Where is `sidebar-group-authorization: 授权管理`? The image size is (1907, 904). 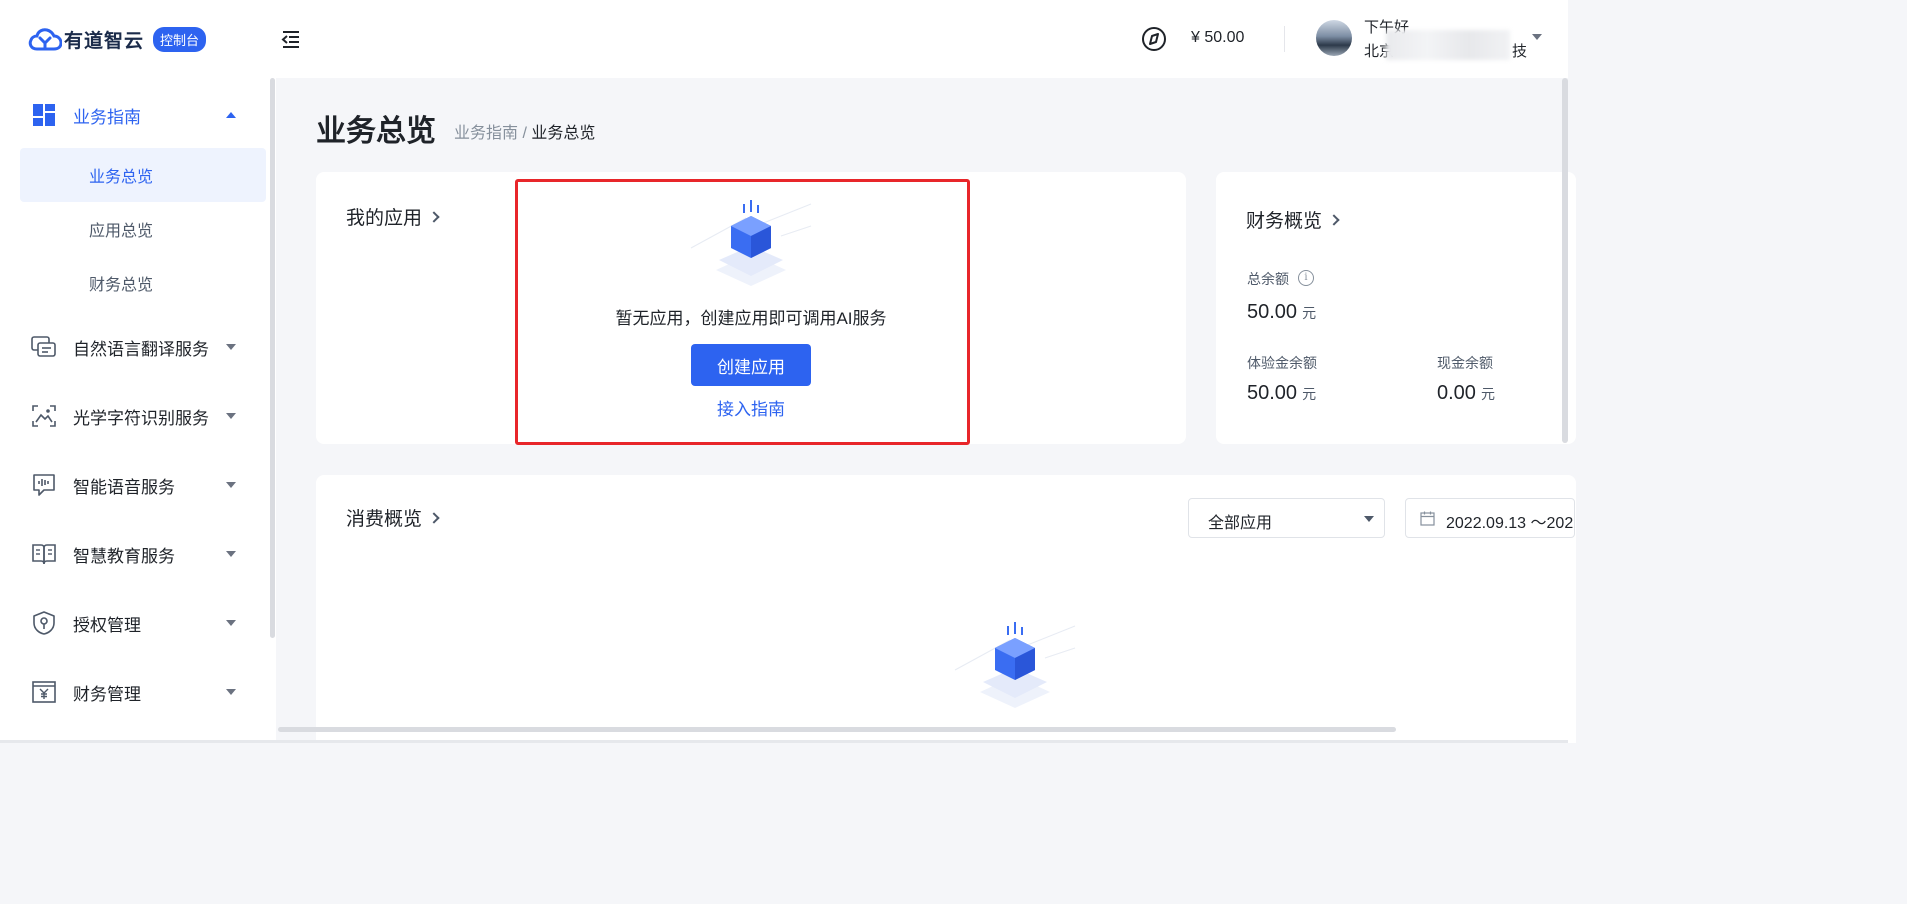
sidebar-group-authorization: 授权管理 is located at coordinates (133, 623).